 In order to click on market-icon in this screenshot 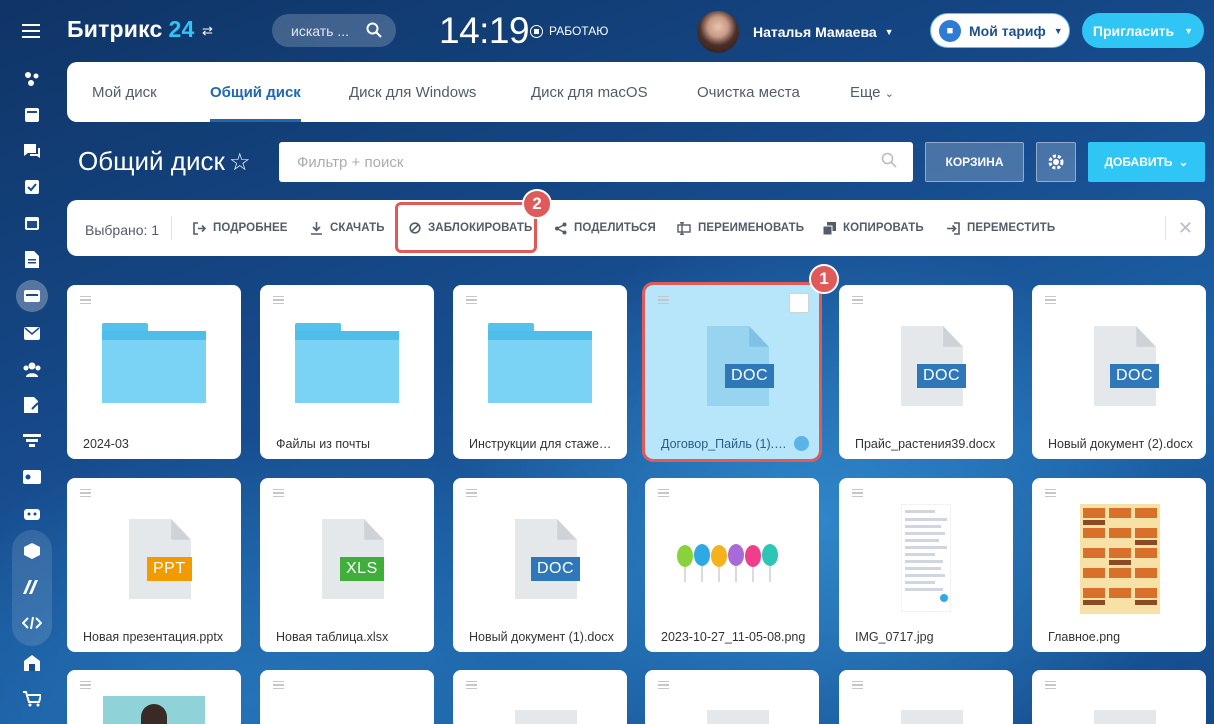, I will do `click(32, 587)`.